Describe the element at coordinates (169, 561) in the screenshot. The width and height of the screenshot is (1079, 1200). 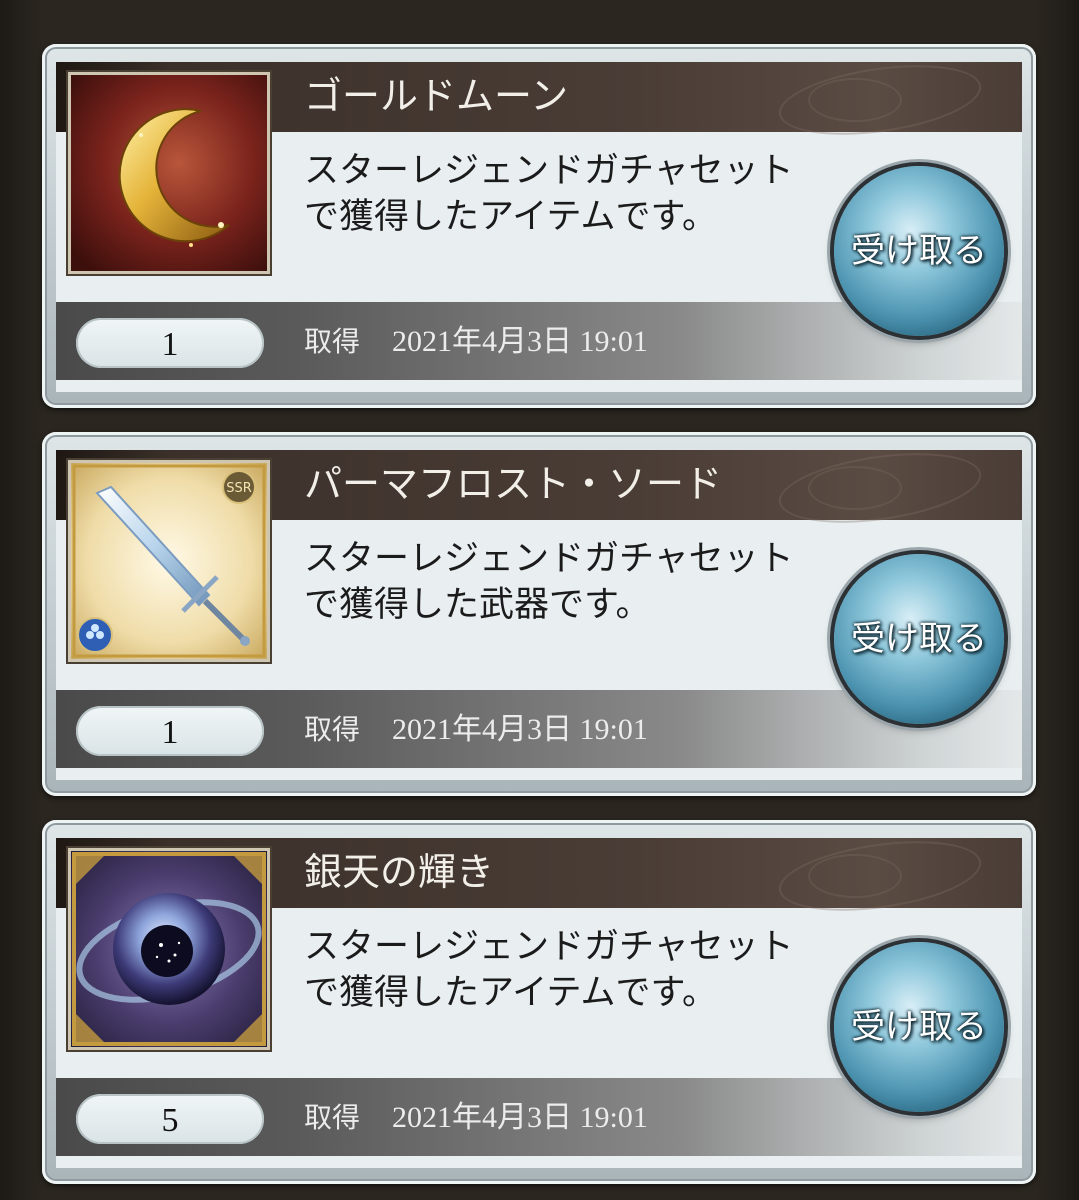
I see `permafrost-sword-icon: SSR` at that location.